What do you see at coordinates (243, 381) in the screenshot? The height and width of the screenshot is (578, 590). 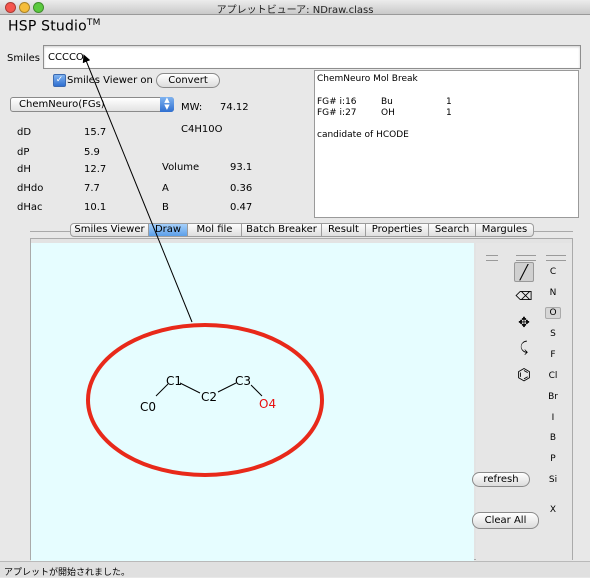 I see `atom-label: C3` at bounding box center [243, 381].